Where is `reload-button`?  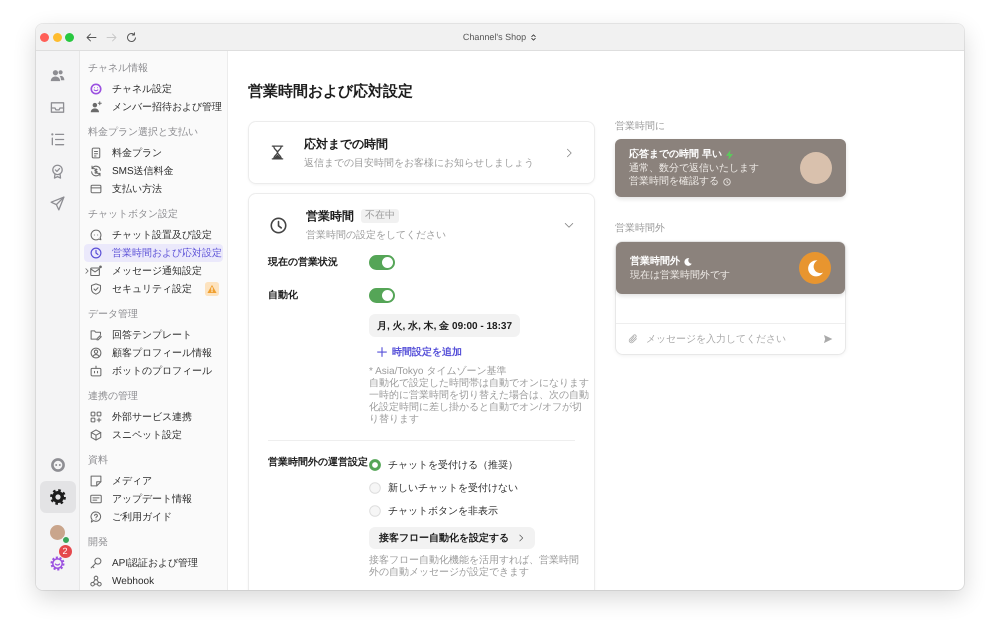 reload-button is located at coordinates (131, 37).